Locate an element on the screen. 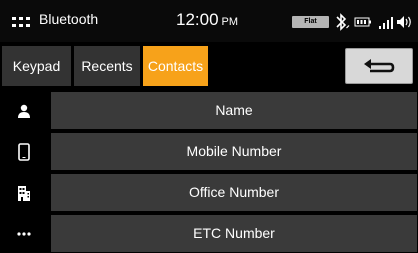 The height and width of the screenshot is (253, 418). office-number-field: Office Number is located at coordinates (234, 192).